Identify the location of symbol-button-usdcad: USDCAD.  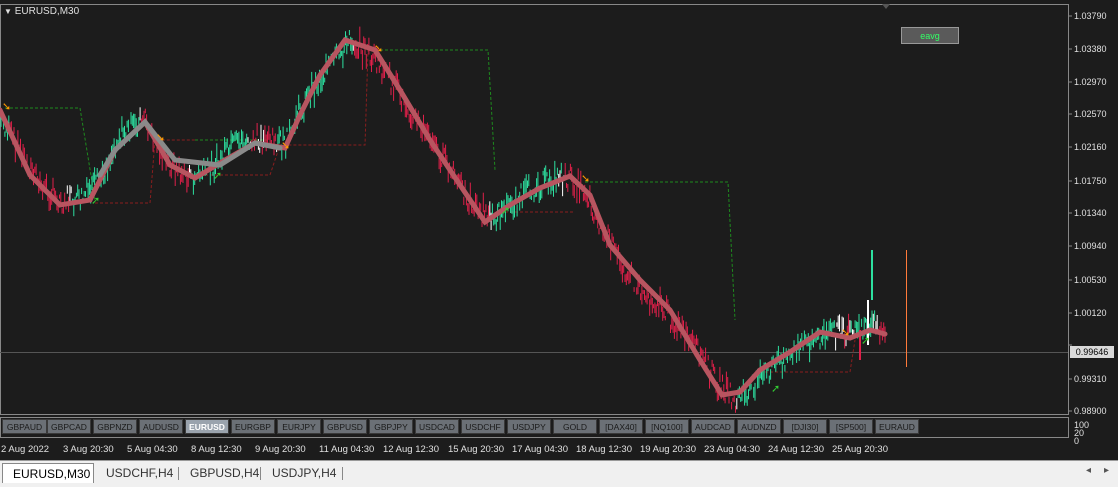
(437, 426).